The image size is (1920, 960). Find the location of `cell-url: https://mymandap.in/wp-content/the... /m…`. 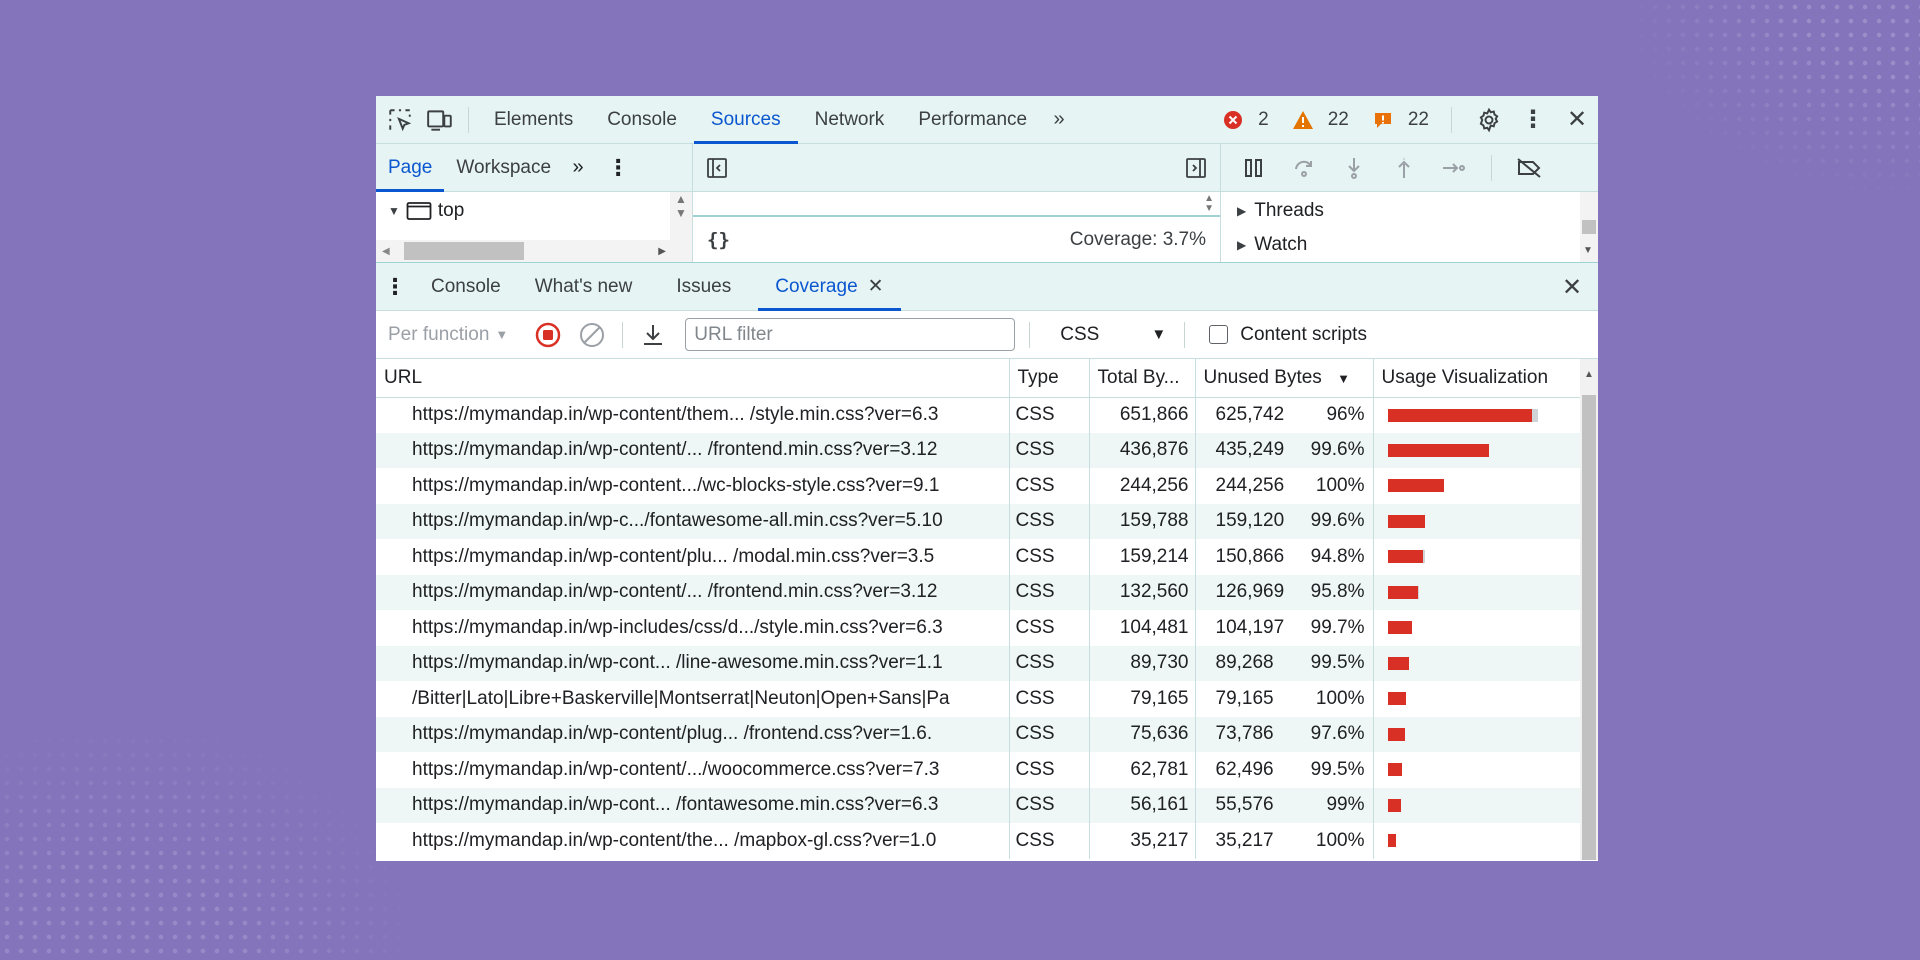

cell-url: https://mymandap.in/wp-content/the... /m… is located at coordinates (693, 841).